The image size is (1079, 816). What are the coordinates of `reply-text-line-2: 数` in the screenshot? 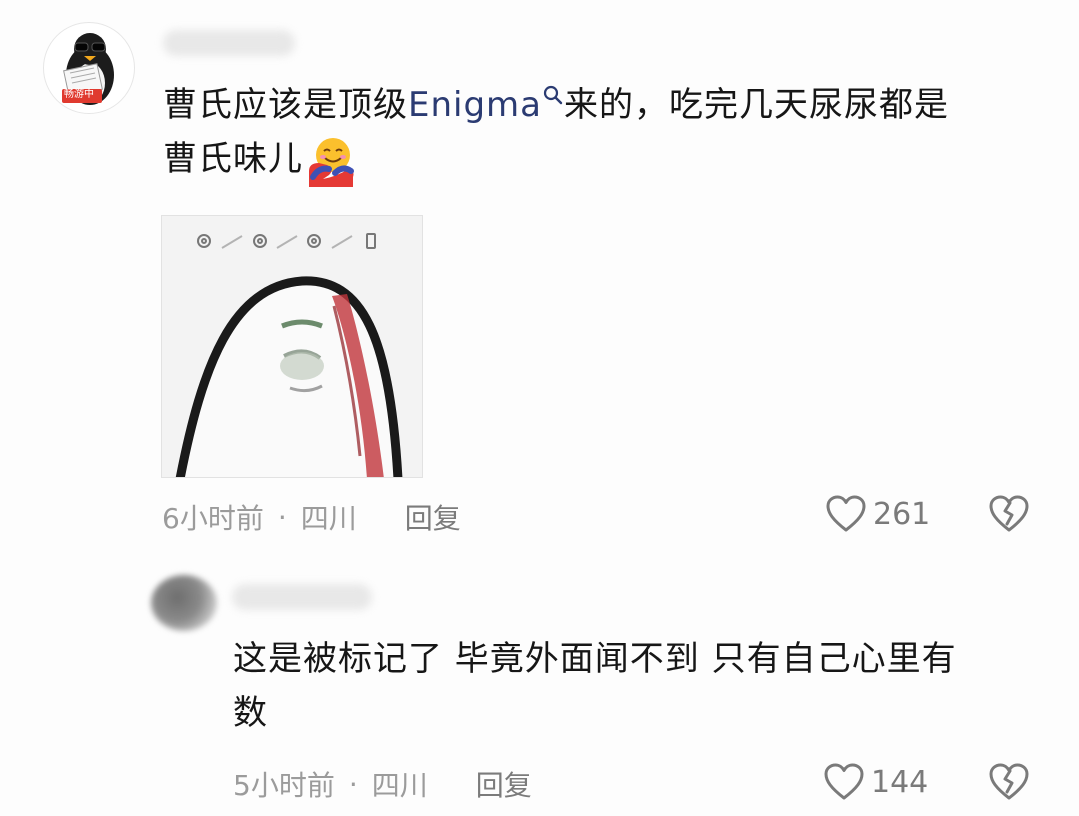 It's located at (250, 713).